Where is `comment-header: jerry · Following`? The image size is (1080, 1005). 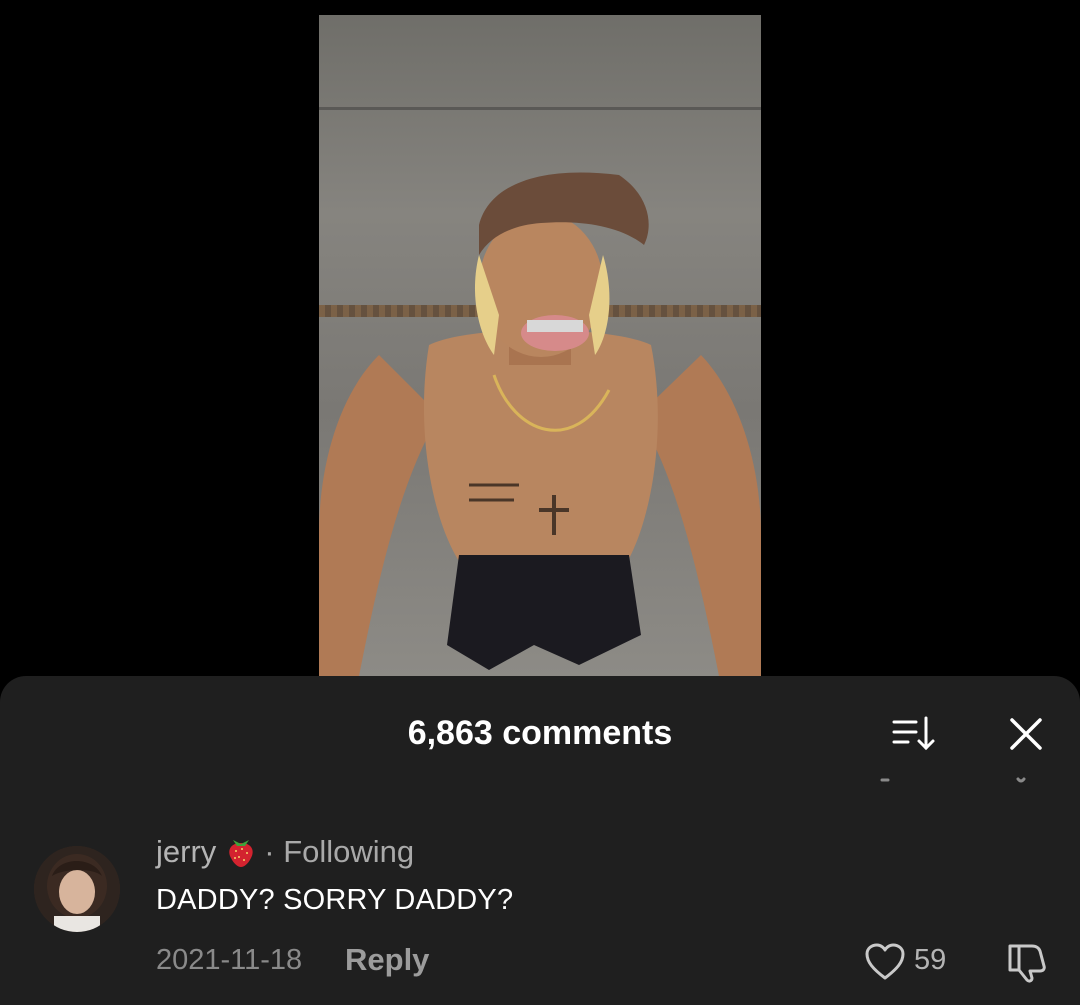 comment-header: jerry · Following is located at coordinates (285, 852).